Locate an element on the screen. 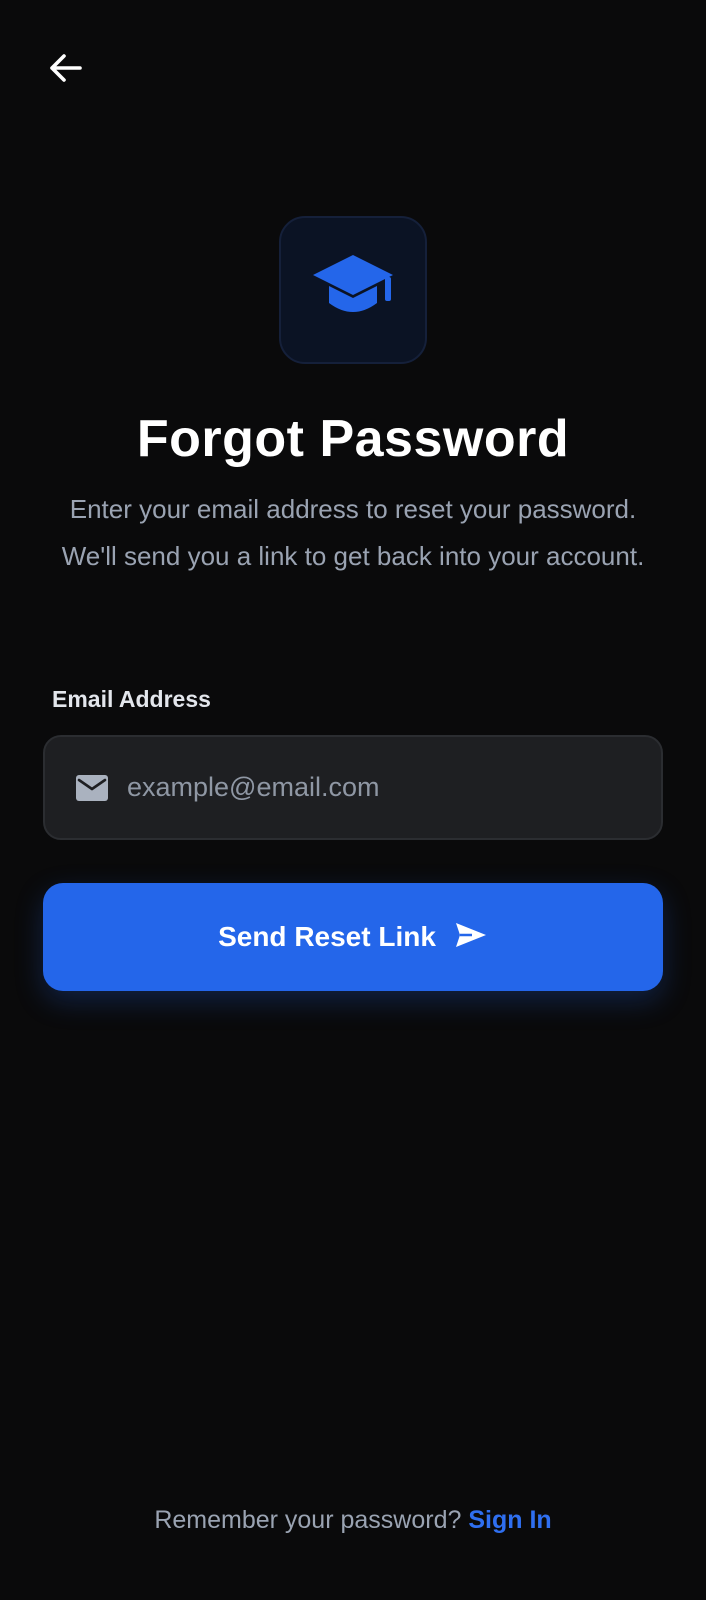 The width and height of the screenshot is (706, 1600). sign-in-link: Sign In is located at coordinates (509, 1520).